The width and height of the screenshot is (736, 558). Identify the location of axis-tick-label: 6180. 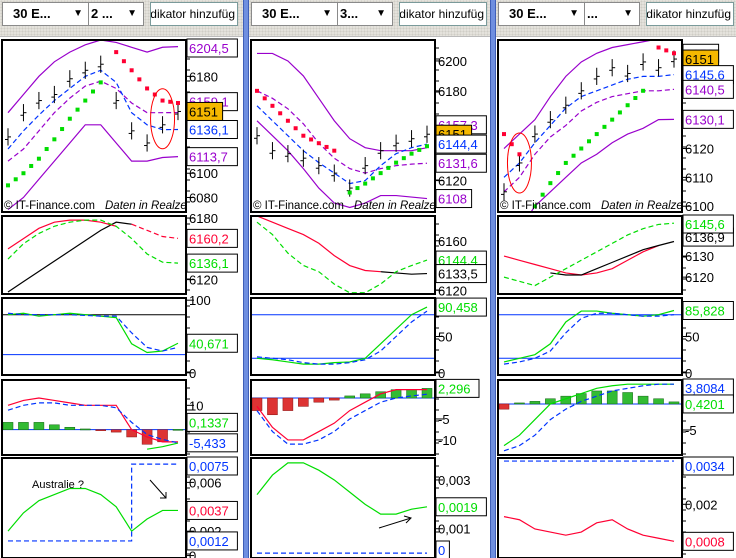
(452, 91).